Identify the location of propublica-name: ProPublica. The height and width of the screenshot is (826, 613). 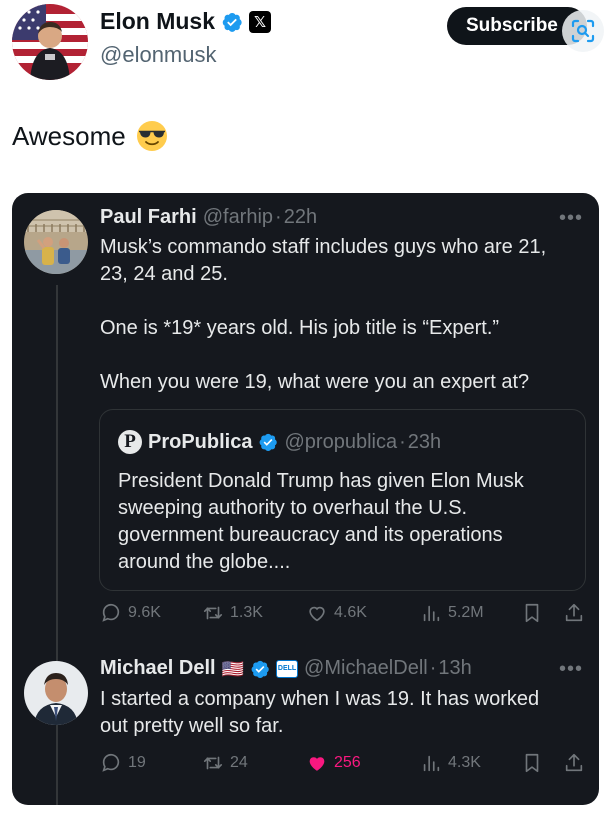
(200, 442).